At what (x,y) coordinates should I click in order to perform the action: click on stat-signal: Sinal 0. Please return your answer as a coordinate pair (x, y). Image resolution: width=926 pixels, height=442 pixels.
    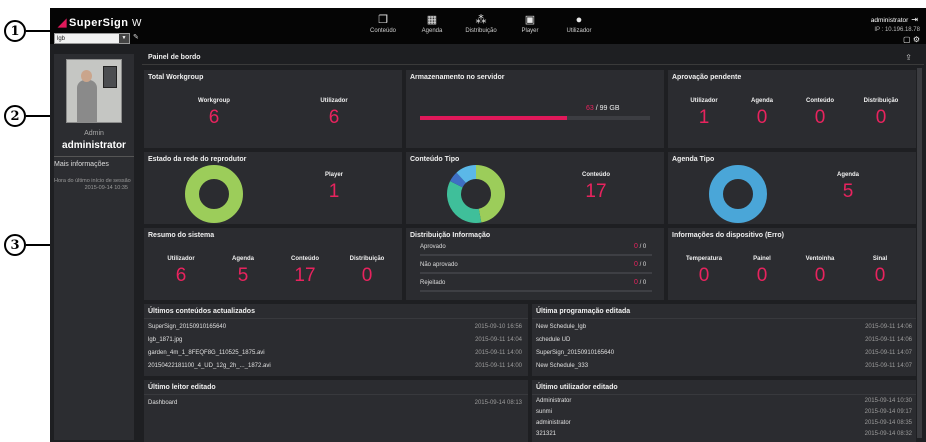
    Looking at the image, I should click on (880, 271).